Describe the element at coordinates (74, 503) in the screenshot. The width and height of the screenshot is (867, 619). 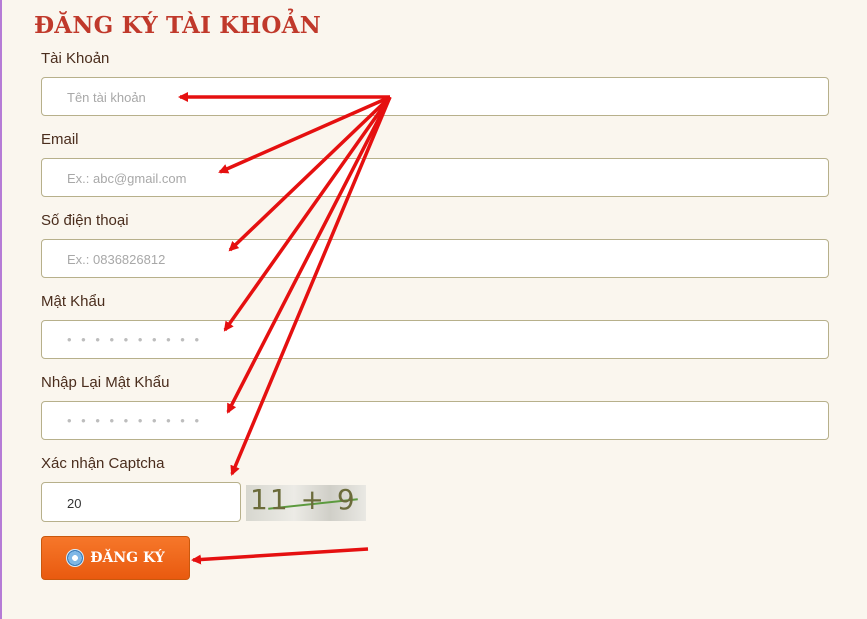
I see `captcha-value: 20` at that location.